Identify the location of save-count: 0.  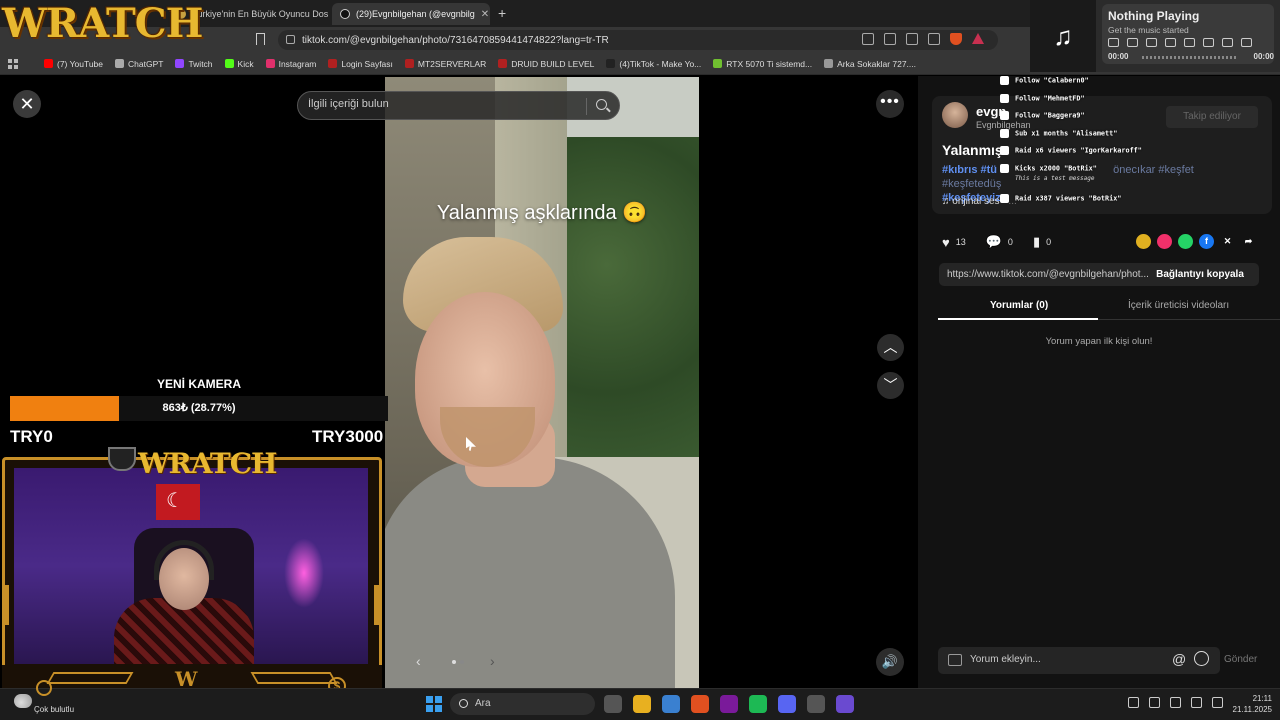
(1049, 242).